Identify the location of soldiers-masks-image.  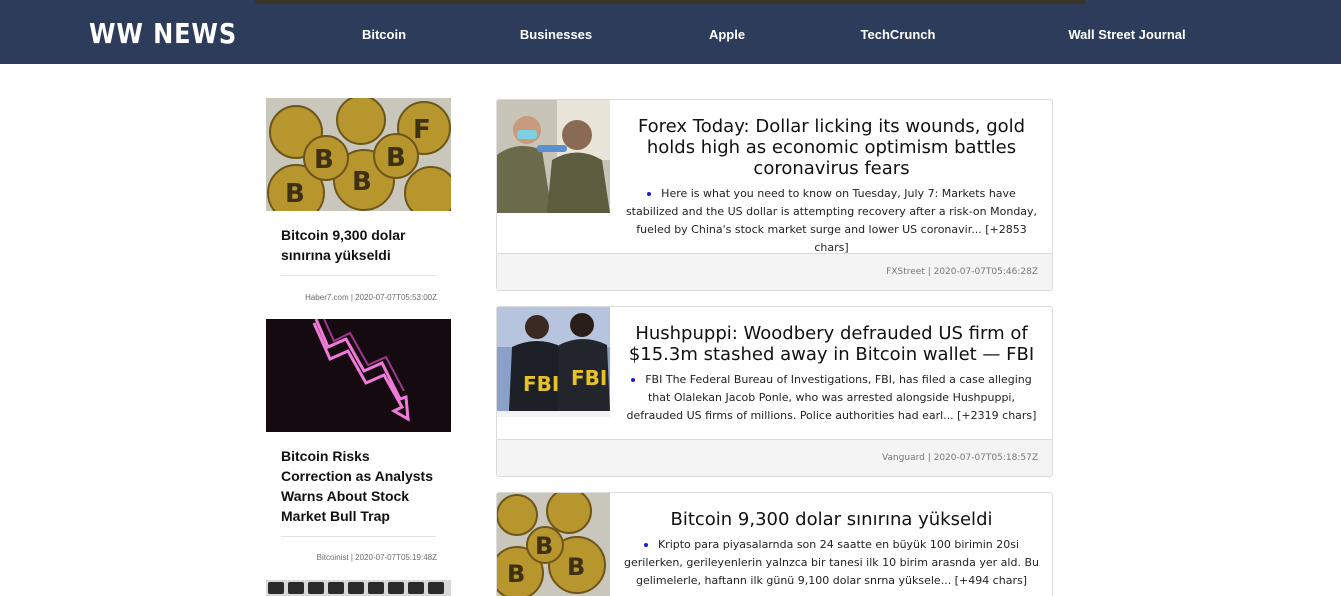
(553, 156).